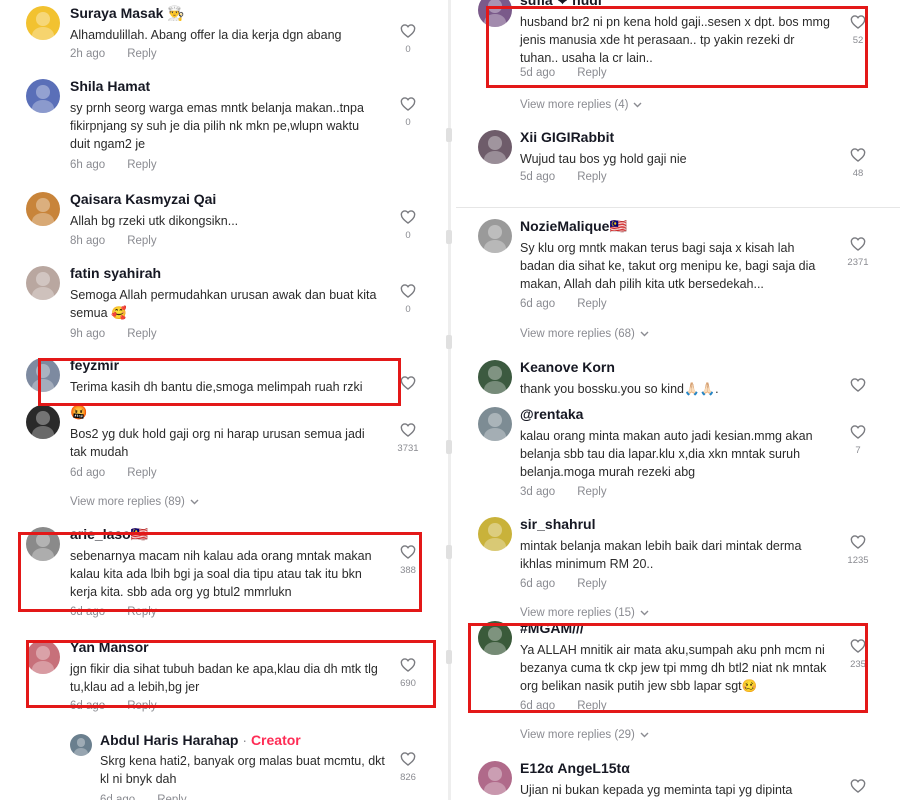 This screenshot has width=900, height=800. I want to click on commenter-name: arie_laso🇲🇾, so click(109, 534).